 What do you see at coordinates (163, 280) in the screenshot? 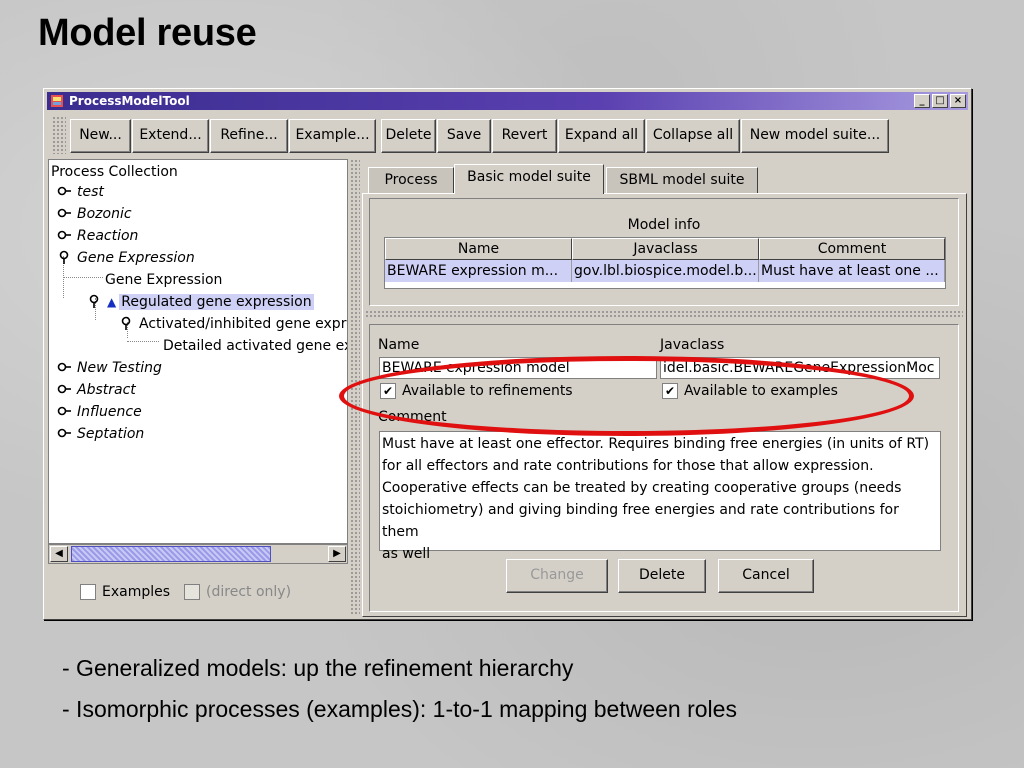
I see `tree-item-gene-expression-leaf: Gene Expression` at bounding box center [163, 280].